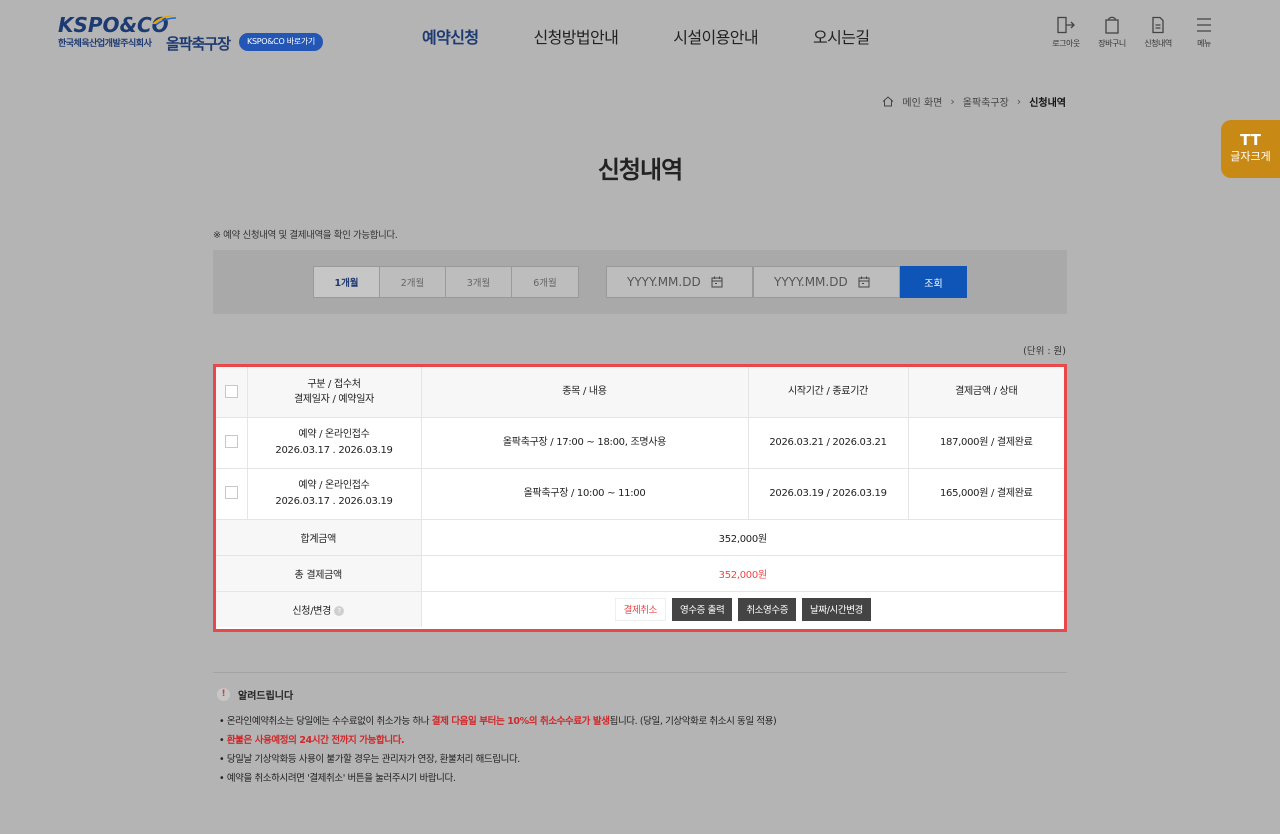 The height and width of the screenshot is (834, 1280). I want to click on breadcrumb-facility: 올팍축구장, so click(986, 101).